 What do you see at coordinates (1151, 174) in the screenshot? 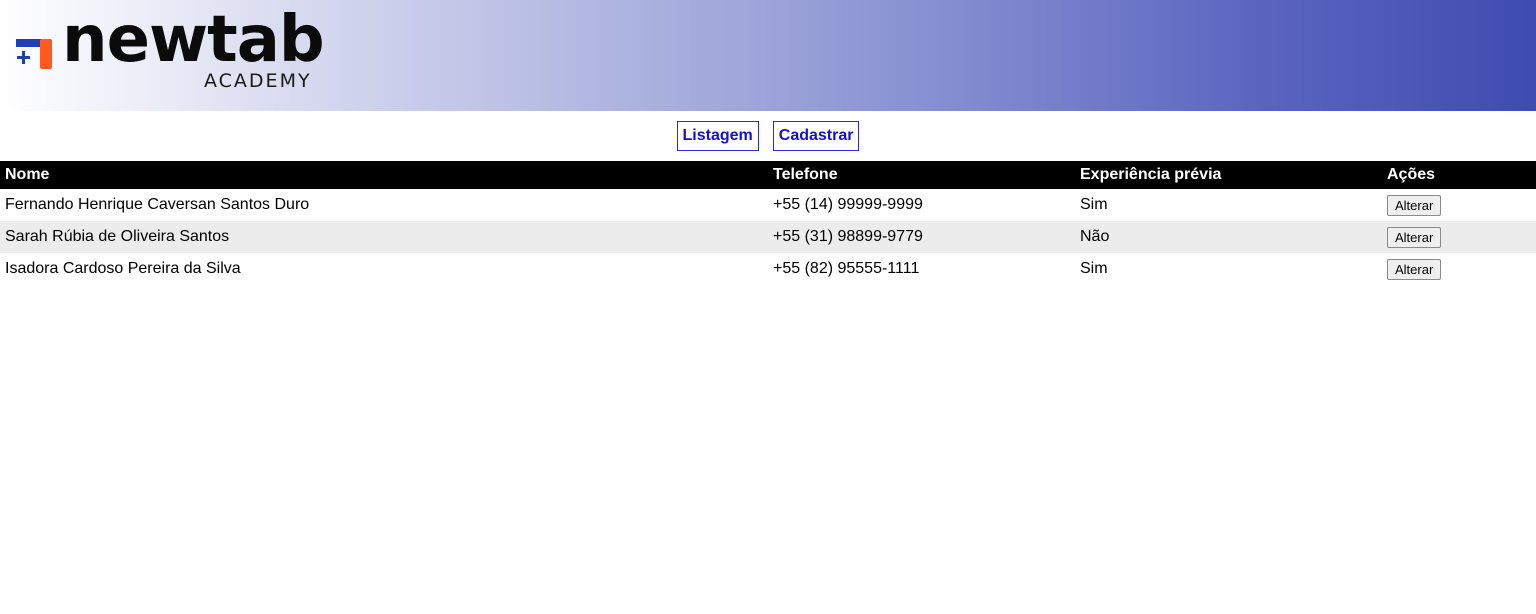
I see `header-experiencia: Experiência prévia` at bounding box center [1151, 174].